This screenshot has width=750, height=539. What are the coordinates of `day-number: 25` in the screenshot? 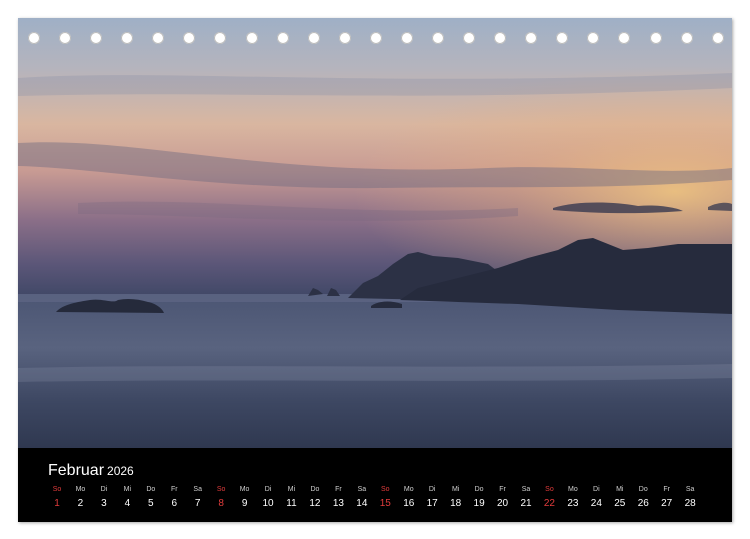 It's located at (620, 503).